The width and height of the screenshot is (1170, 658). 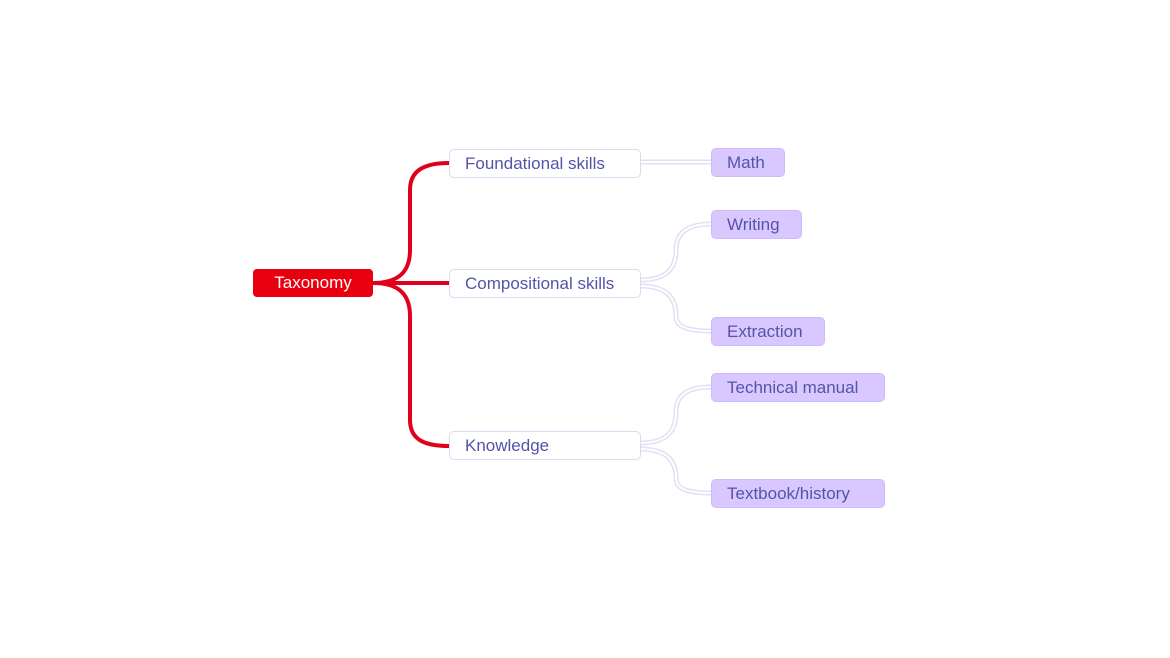 What do you see at coordinates (411, 223) in the screenshot?
I see `link-root-foundational` at bounding box center [411, 223].